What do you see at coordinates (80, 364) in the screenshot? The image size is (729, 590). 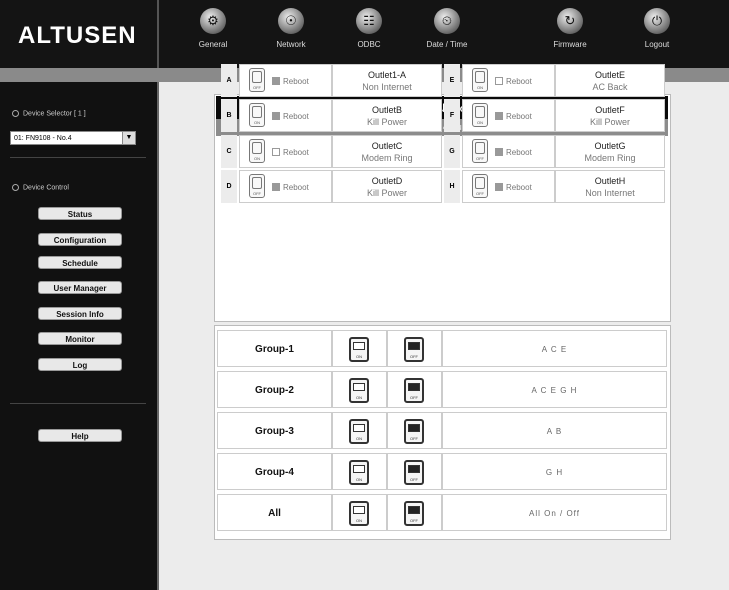 I see `log-button: Log` at bounding box center [80, 364].